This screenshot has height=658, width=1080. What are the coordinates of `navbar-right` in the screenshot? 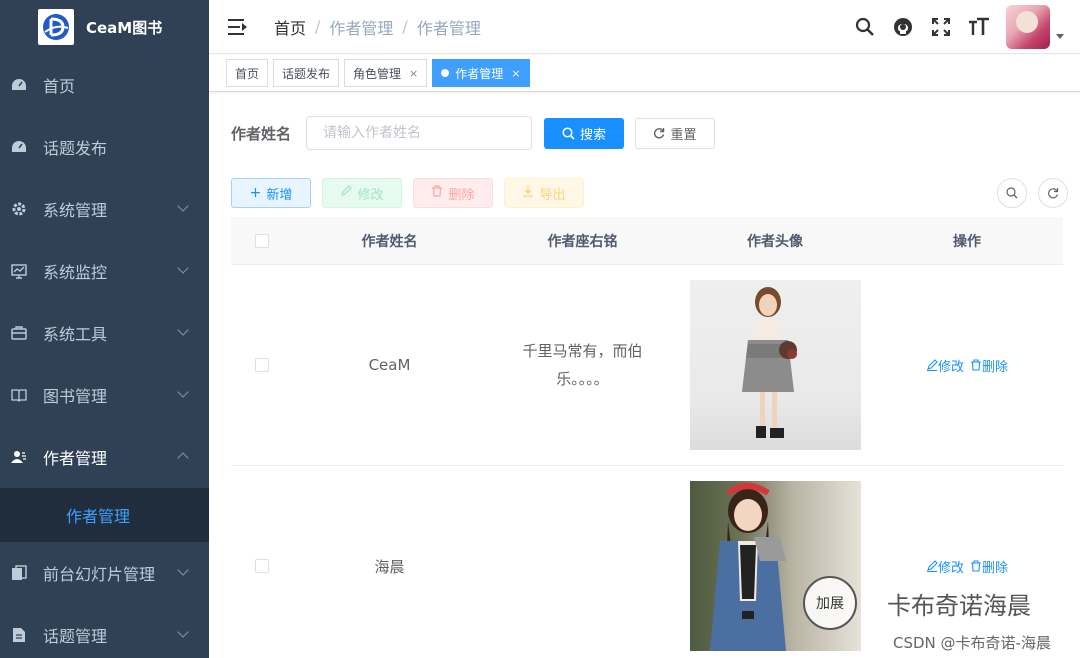 It's located at (967, 27).